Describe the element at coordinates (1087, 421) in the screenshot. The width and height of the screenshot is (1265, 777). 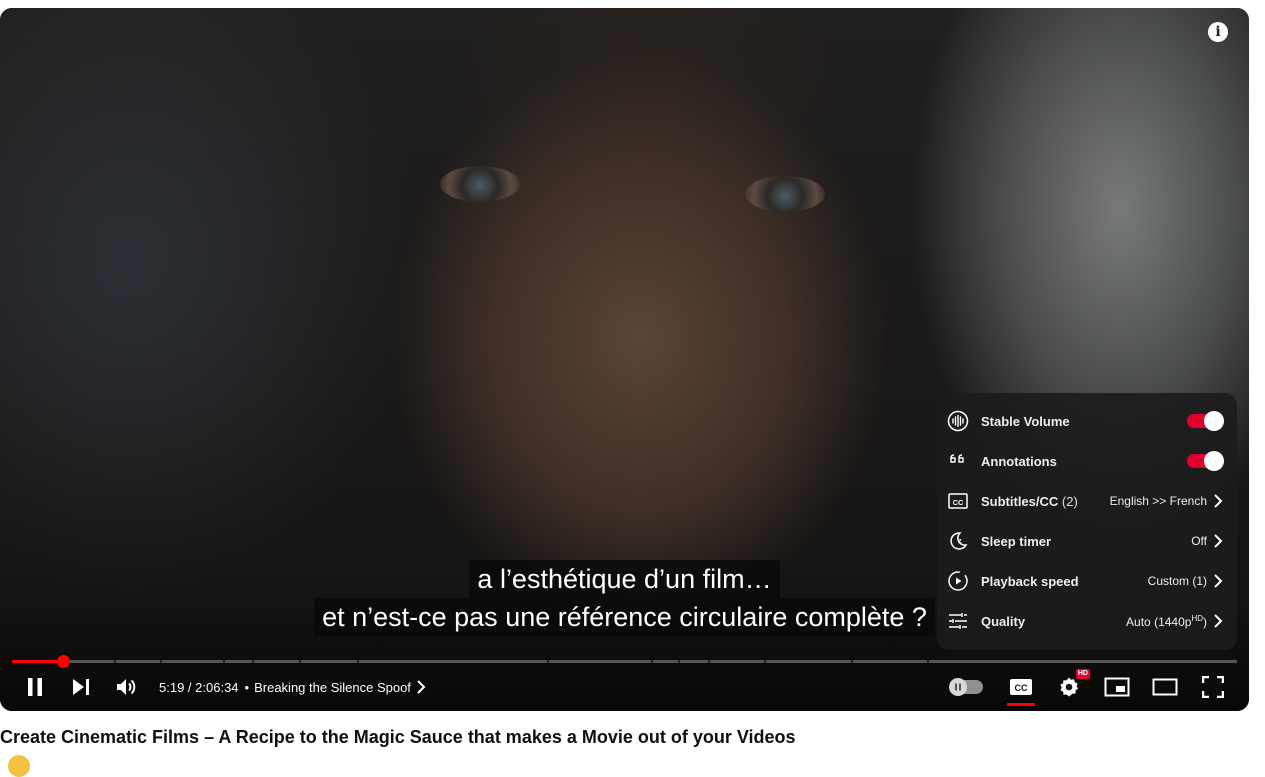
I see `menu-item-stable-volume: Stable Volume` at that location.